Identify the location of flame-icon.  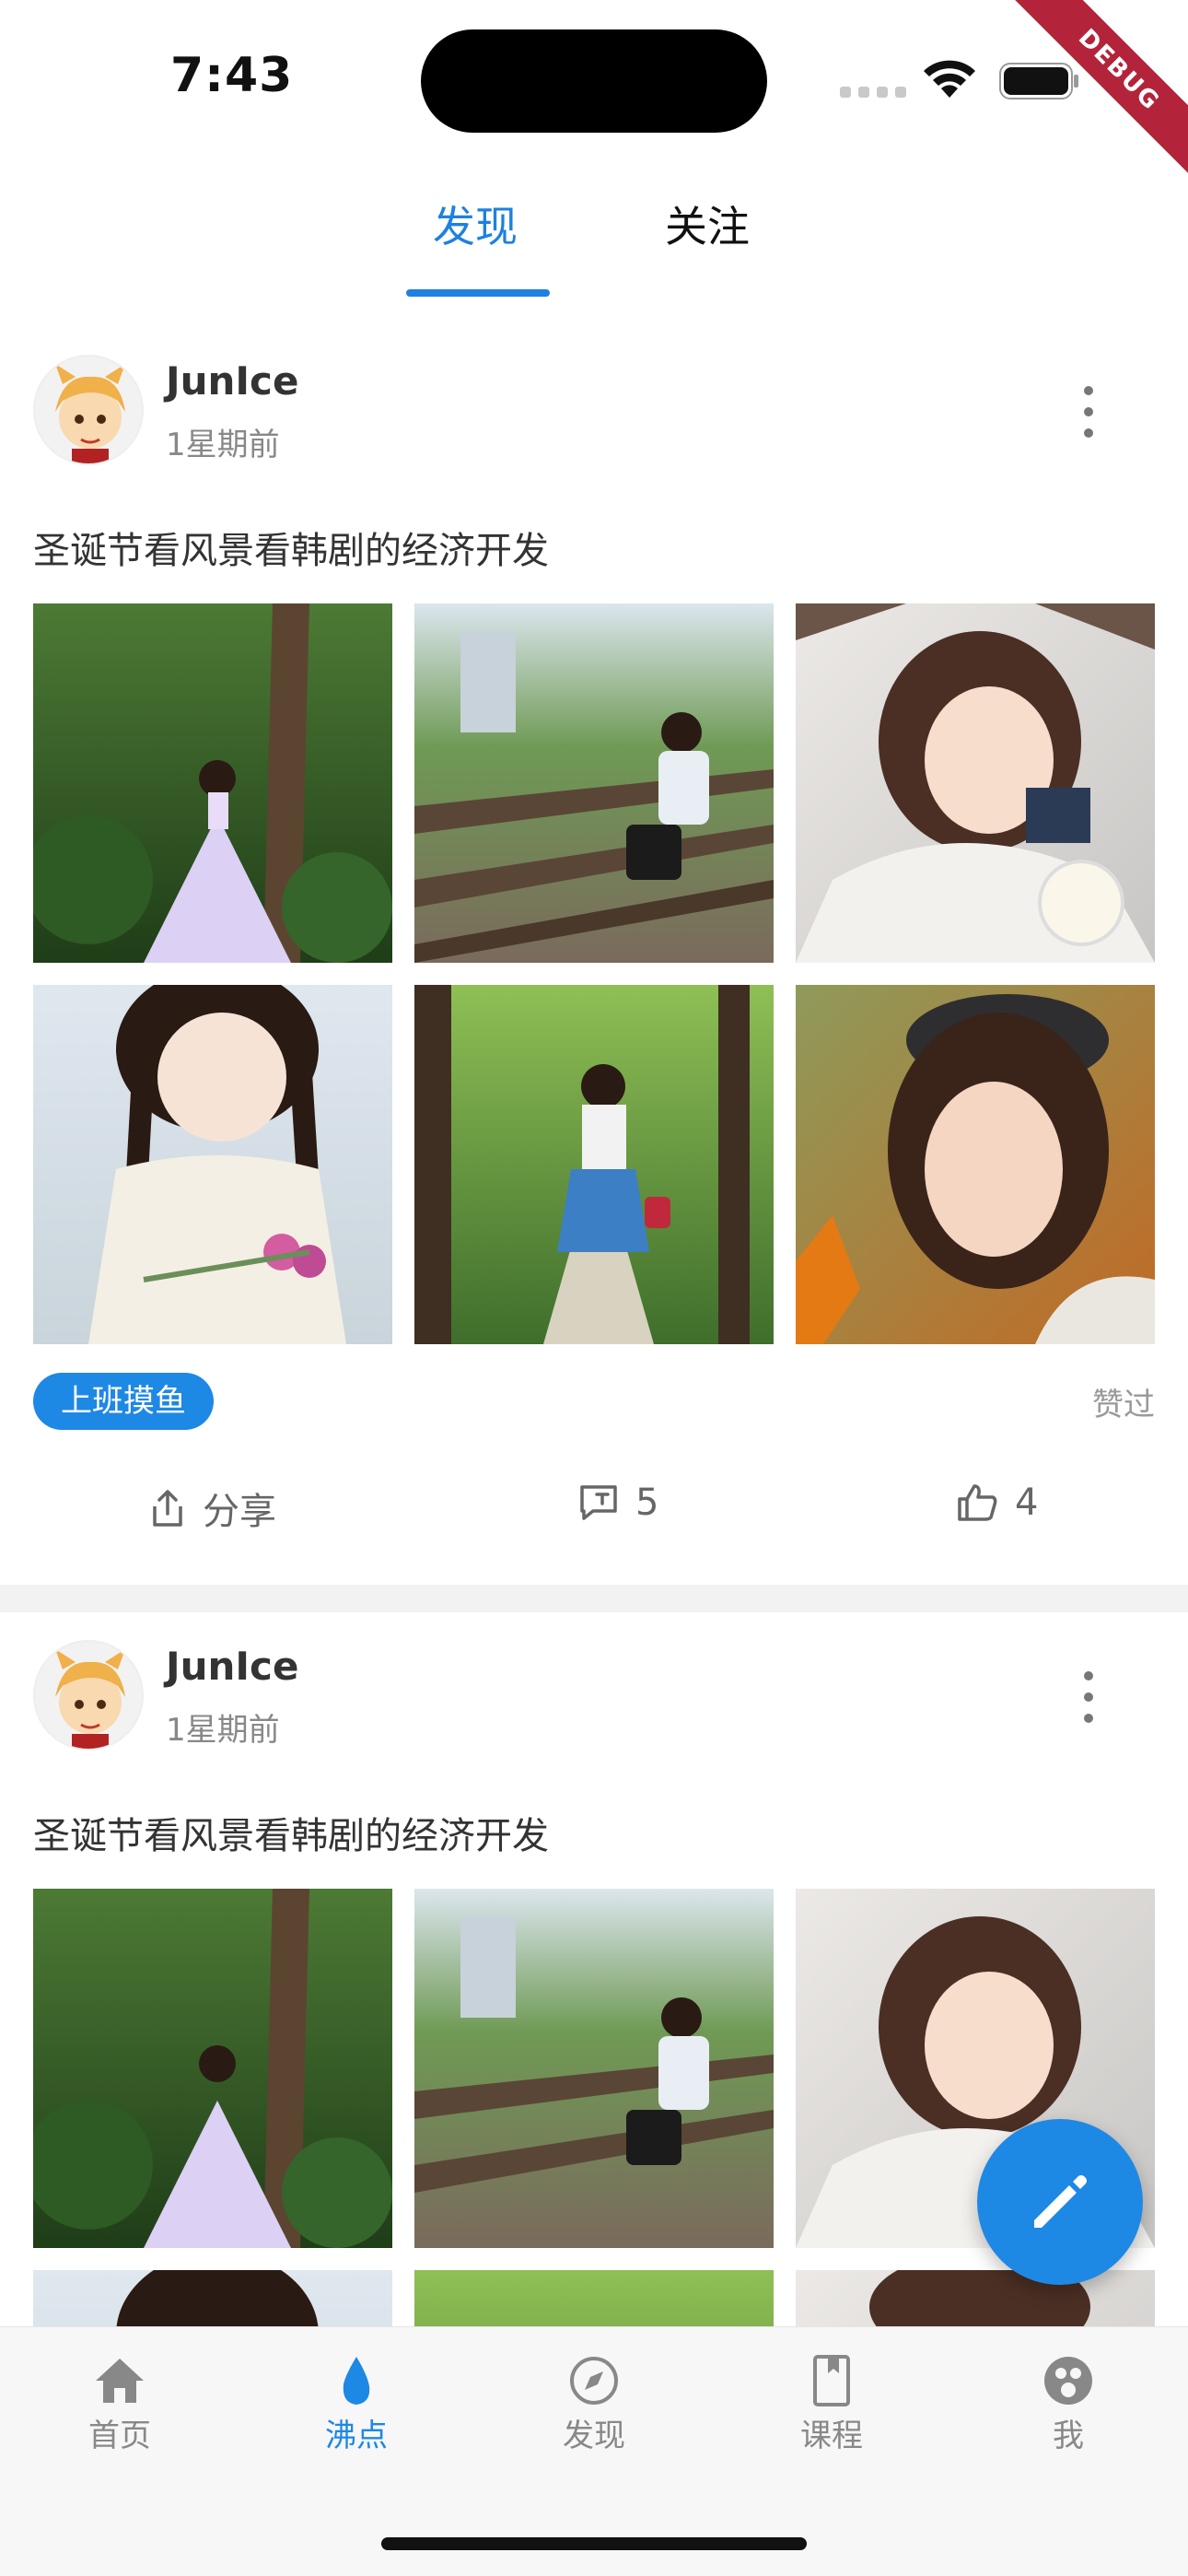
(356, 2381).